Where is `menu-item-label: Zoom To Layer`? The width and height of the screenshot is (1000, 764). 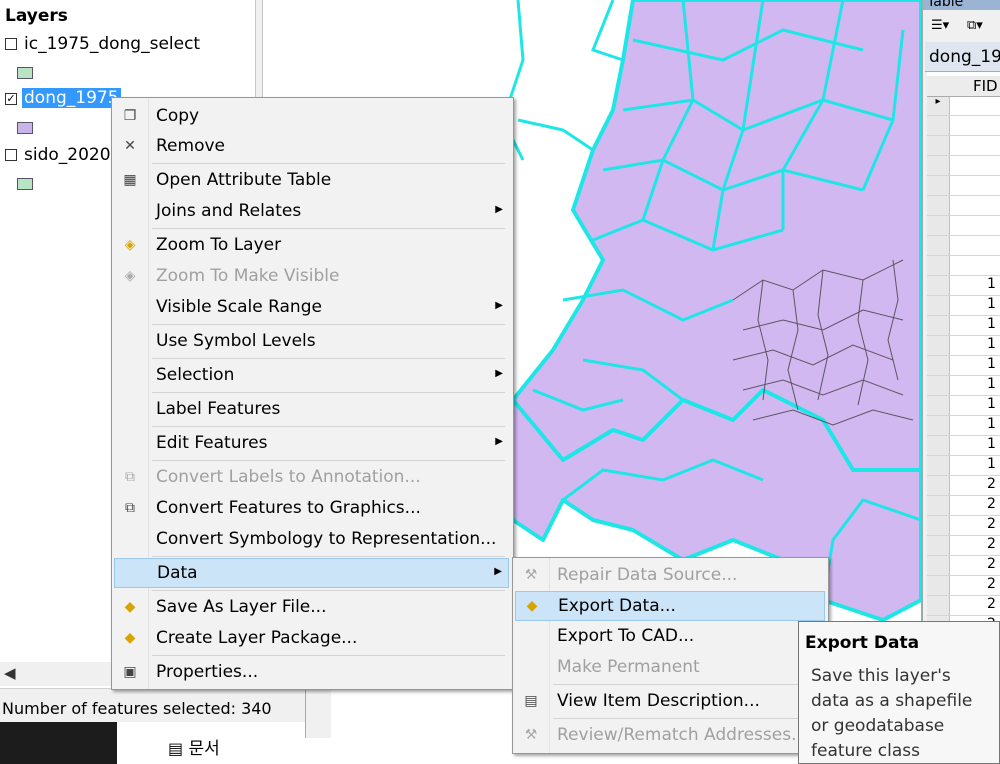 menu-item-label: Zoom To Layer is located at coordinates (219, 245).